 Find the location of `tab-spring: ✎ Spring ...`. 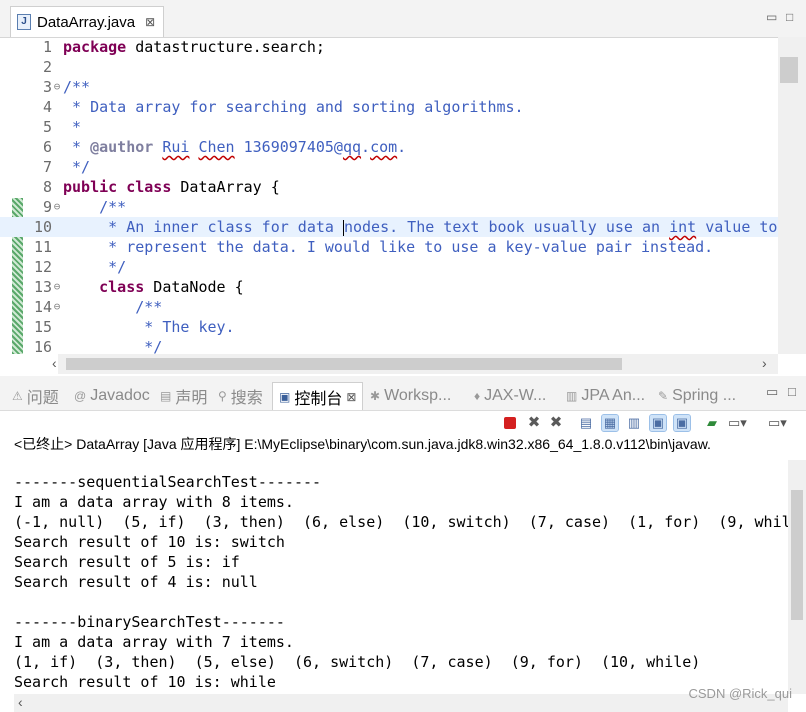

tab-spring: ✎ Spring ... is located at coordinates (697, 396).